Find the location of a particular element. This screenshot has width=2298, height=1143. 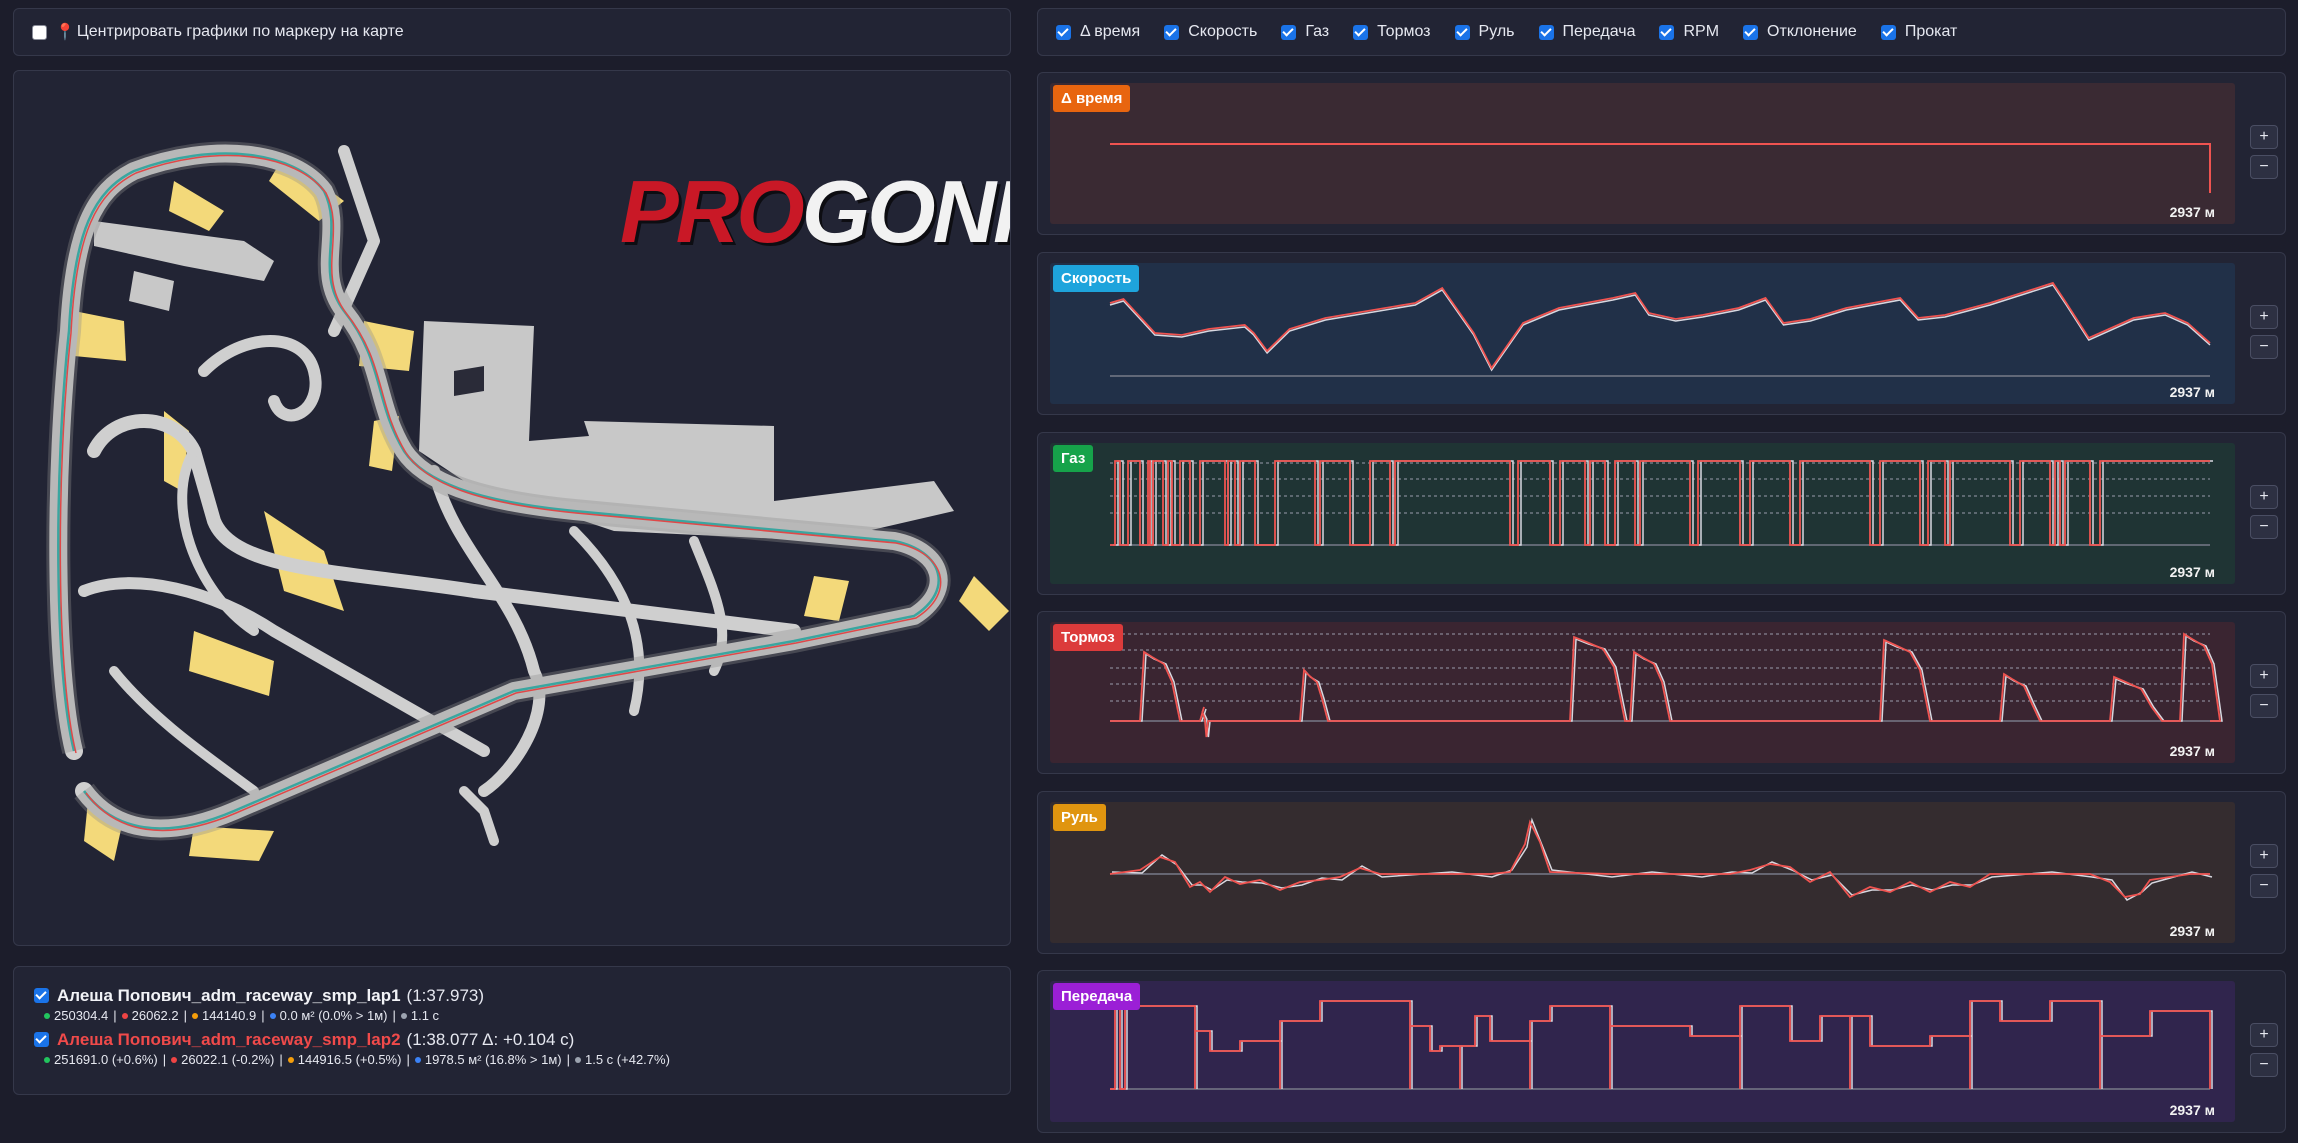

stat-value: 26022.1 (-0.2%) is located at coordinates (228, 1059).